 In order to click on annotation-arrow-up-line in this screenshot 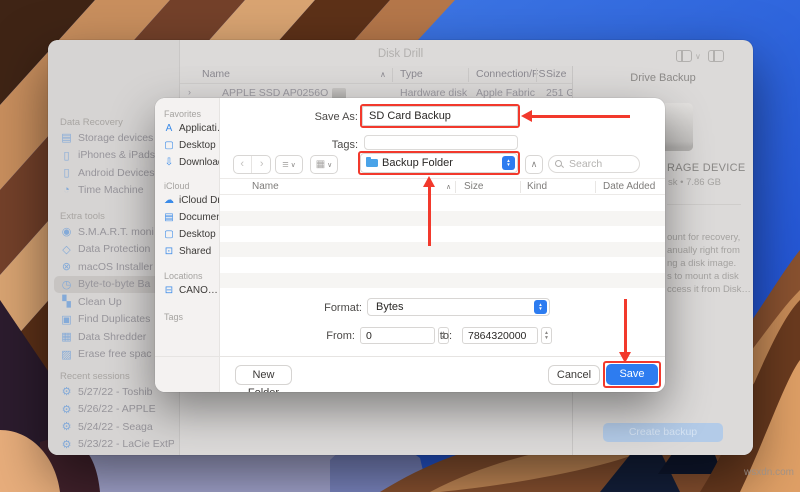, I will do `click(429, 216)`.